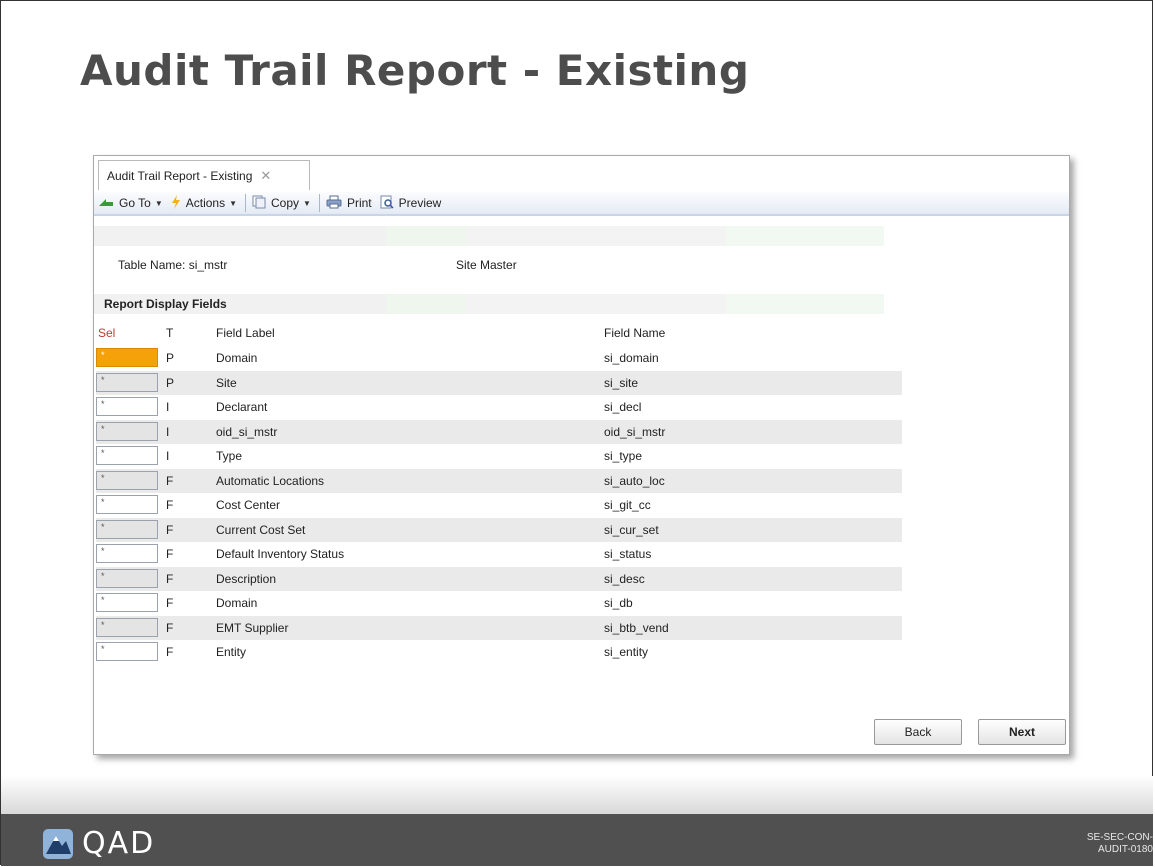 The height and width of the screenshot is (867, 1155). Describe the element at coordinates (208, 265) in the screenshot. I see `table-name-value: si_mstr` at that location.